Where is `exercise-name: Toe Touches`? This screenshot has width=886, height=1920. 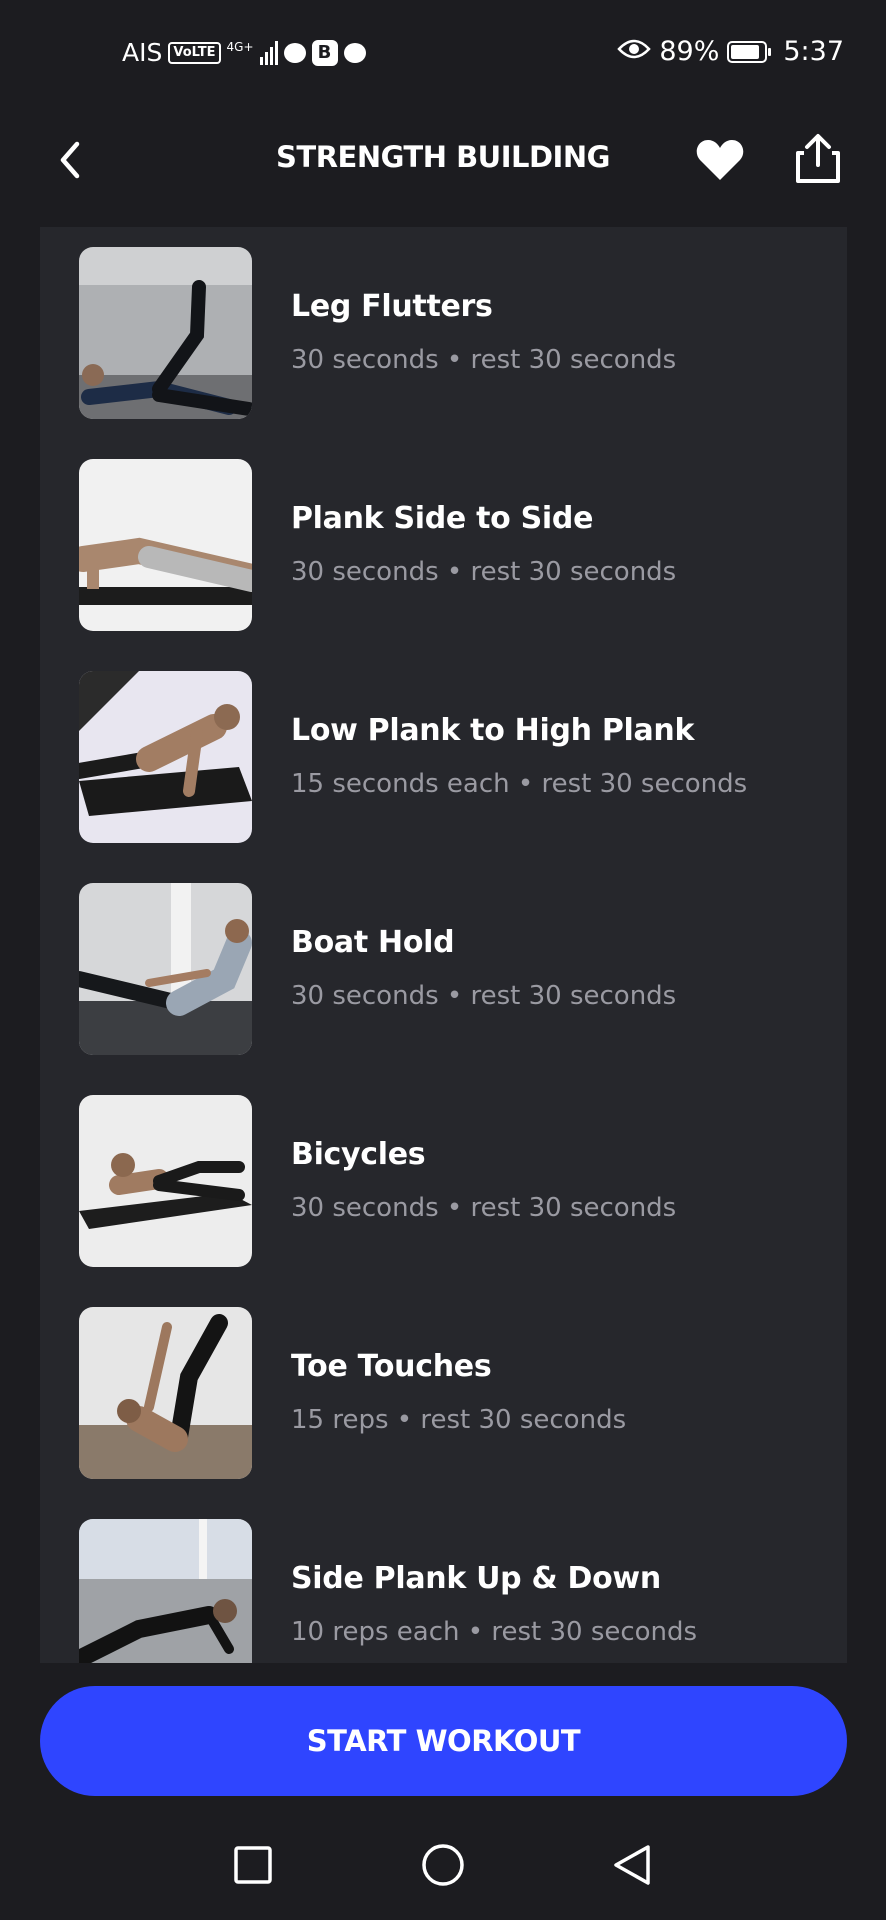 exercise-name: Toe Touches is located at coordinates (391, 1366).